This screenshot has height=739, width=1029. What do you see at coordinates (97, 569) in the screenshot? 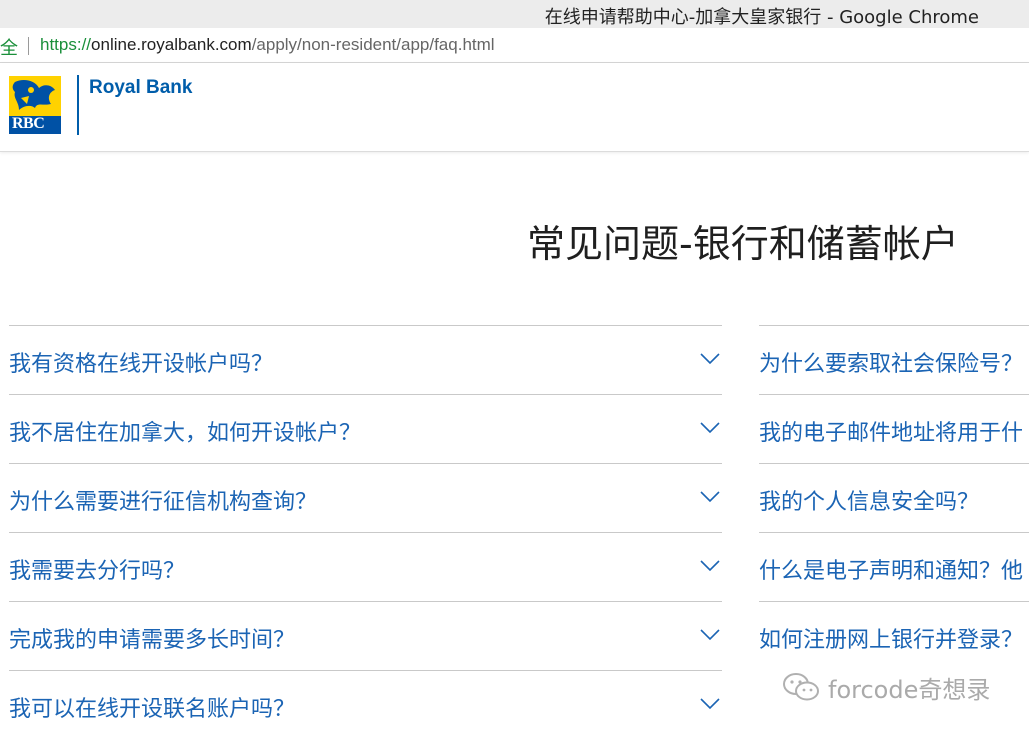
I see `faq-question: 我需要去分行吗？` at bounding box center [97, 569].